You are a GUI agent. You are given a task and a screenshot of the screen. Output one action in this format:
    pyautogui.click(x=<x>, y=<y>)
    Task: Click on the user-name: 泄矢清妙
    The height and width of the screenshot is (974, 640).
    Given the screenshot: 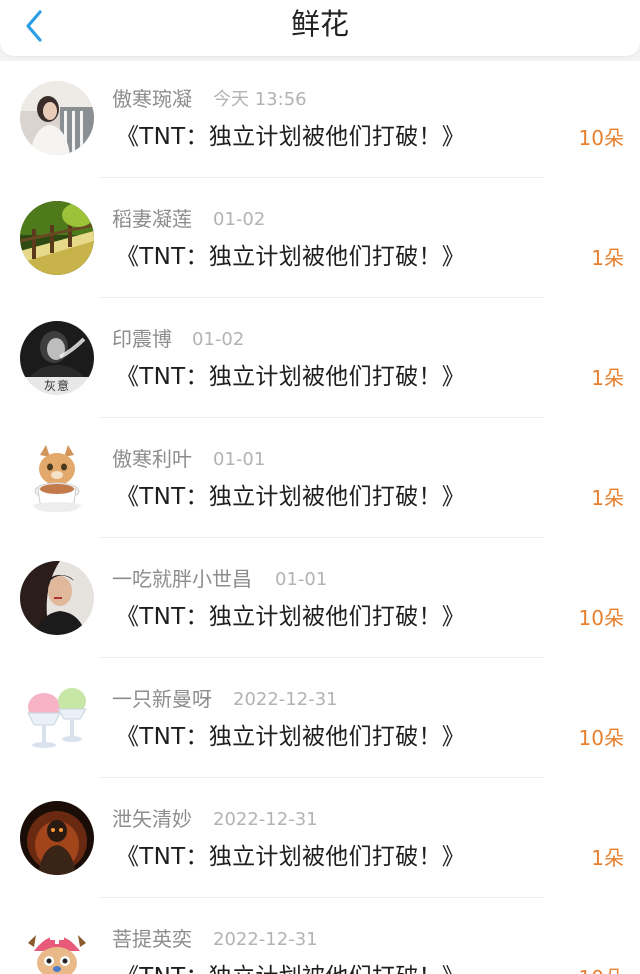 What is the action you would take?
    pyautogui.click(x=152, y=819)
    